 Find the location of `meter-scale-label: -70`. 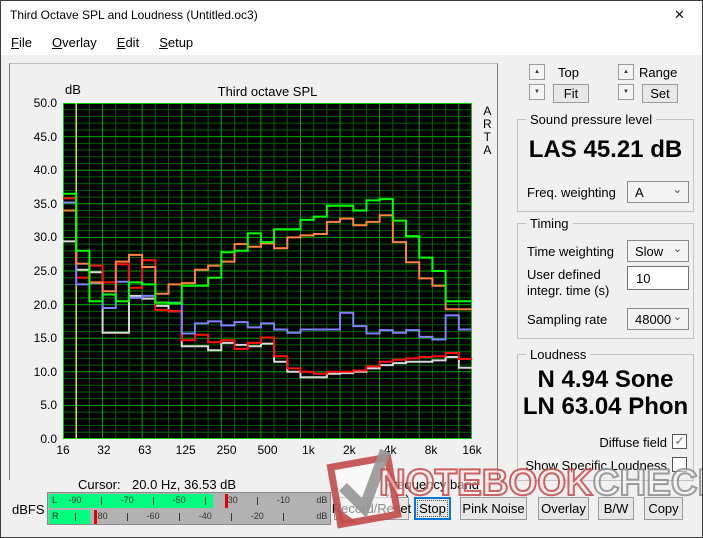

meter-scale-label: -70 is located at coordinates (127, 500).